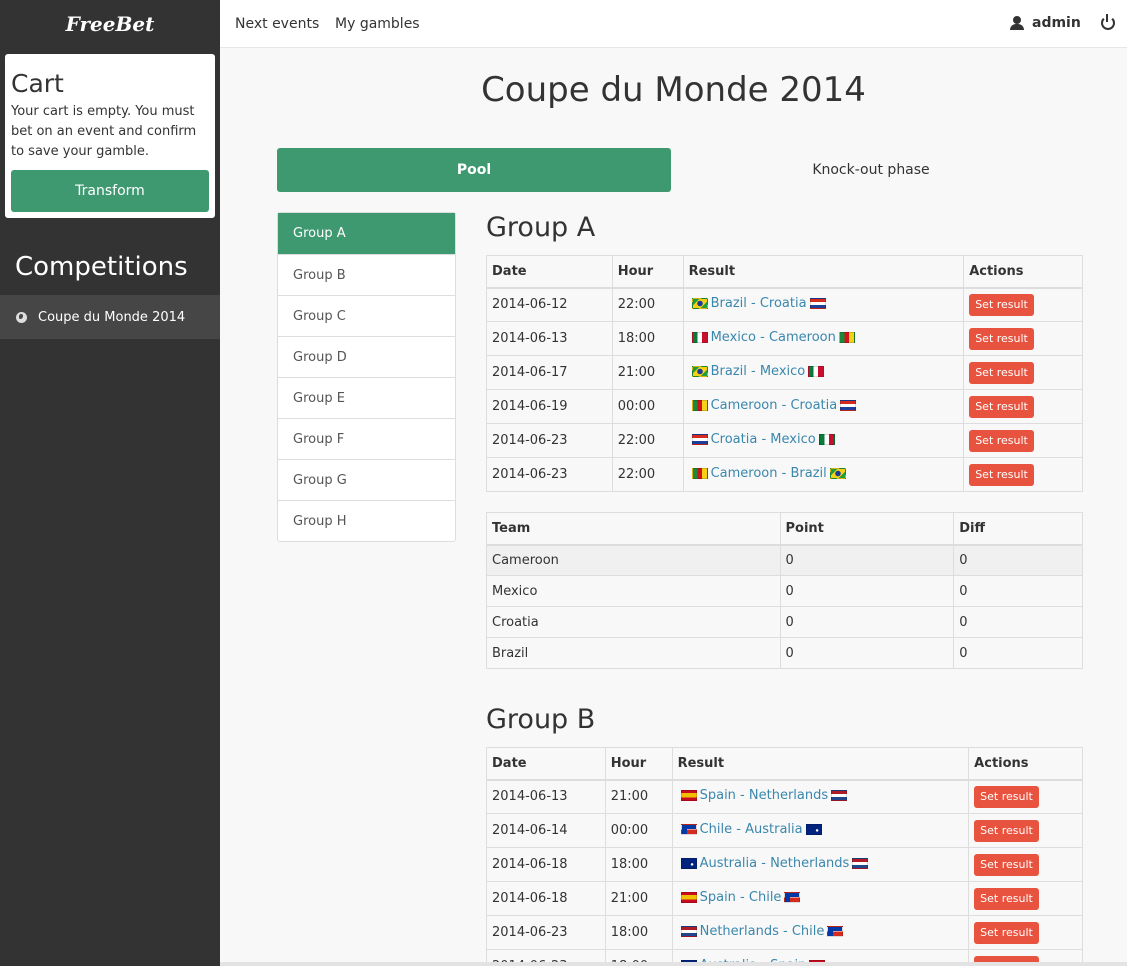  What do you see at coordinates (788, 796) in the screenshot?
I see `away-team: Netherlands` at bounding box center [788, 796].